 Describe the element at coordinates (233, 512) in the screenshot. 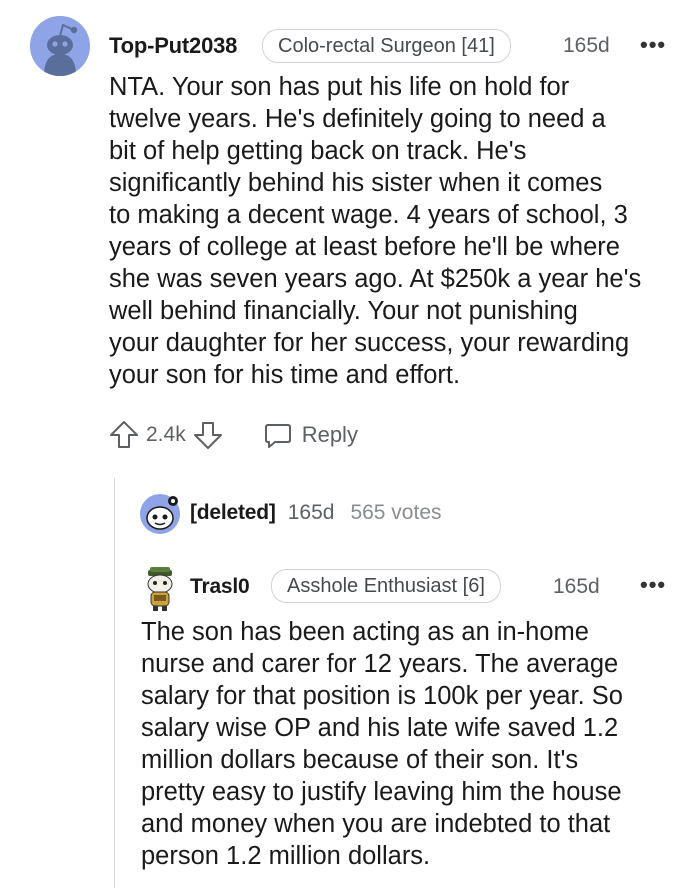

I see `deleted-username: [deleted]` at that location.